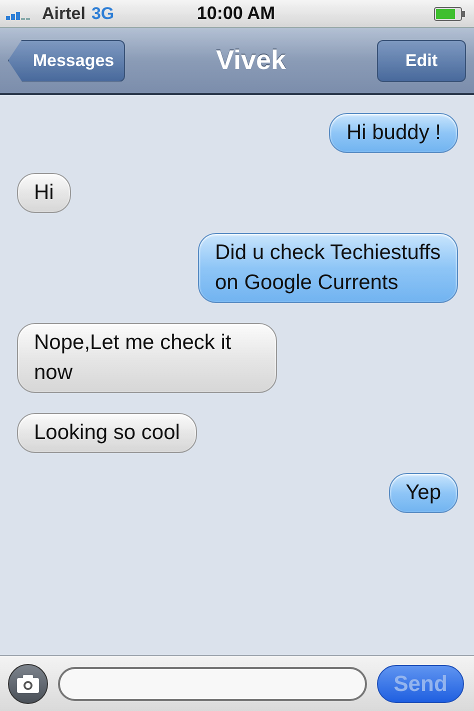 The width and height of the screenshot is (474, 711). Describe the element at coordinates (64, 14) in the screenshot. I see `carrier-name: Airtel` at that location.